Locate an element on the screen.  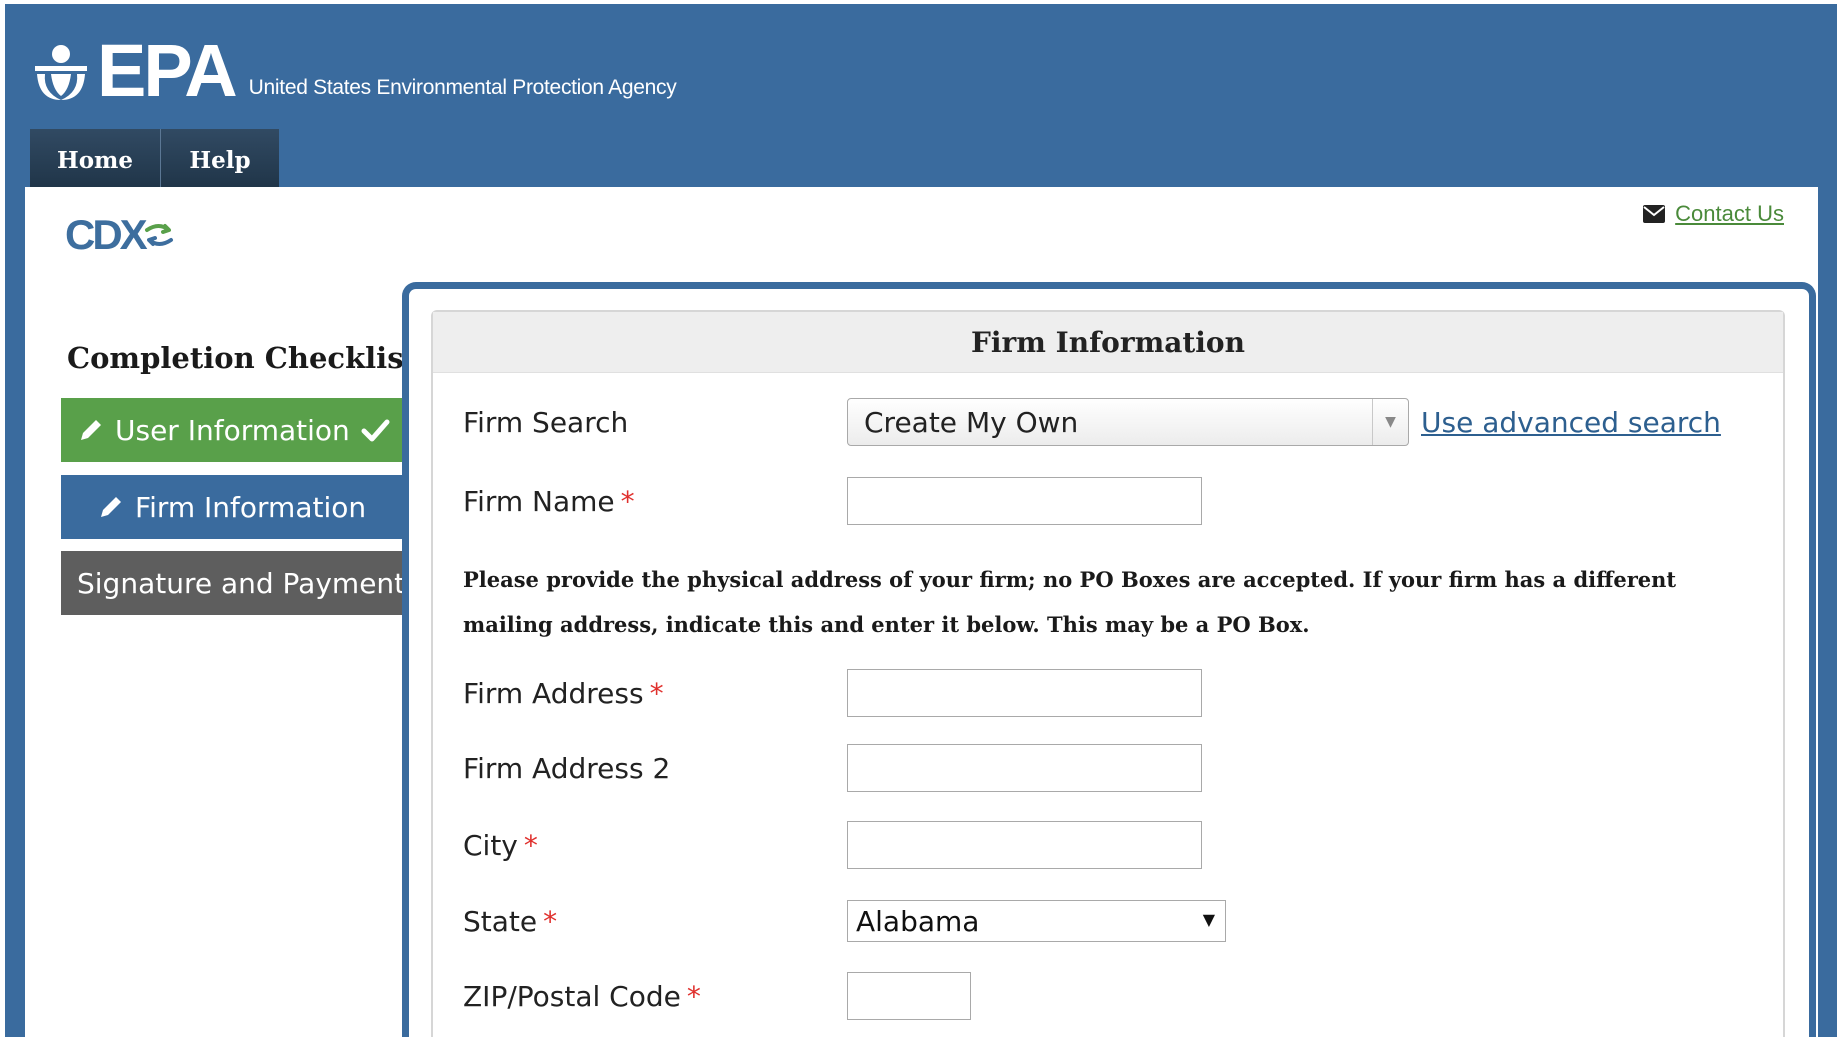
firm-search-label: Firm Search is located at coordinates (546, 422).